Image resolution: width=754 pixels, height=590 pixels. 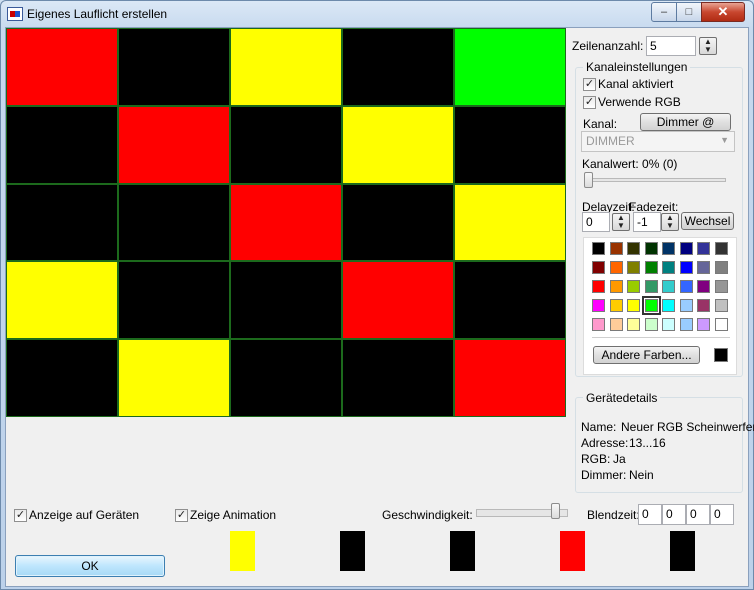 What do you see at coordinates (724, 140) in the screenshot?
I see `chevron-down-icon: ▼` at bounding box center [724, 140].